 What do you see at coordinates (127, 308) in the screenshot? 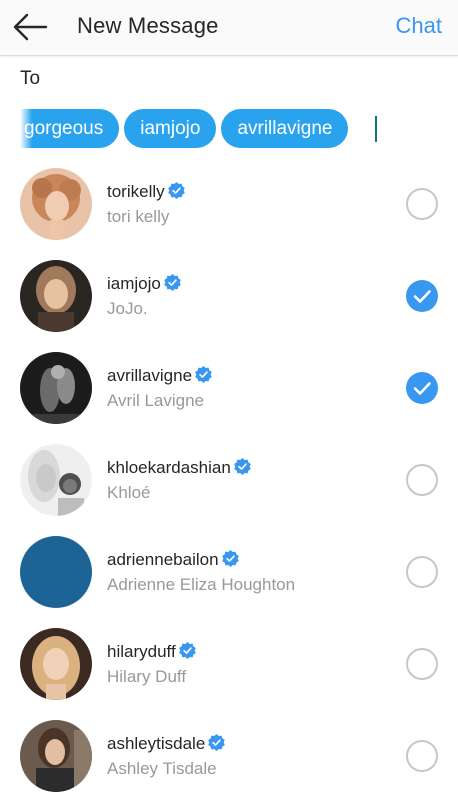
I see `contact-fullname: JoJo.` at bounding box center [127, 308].